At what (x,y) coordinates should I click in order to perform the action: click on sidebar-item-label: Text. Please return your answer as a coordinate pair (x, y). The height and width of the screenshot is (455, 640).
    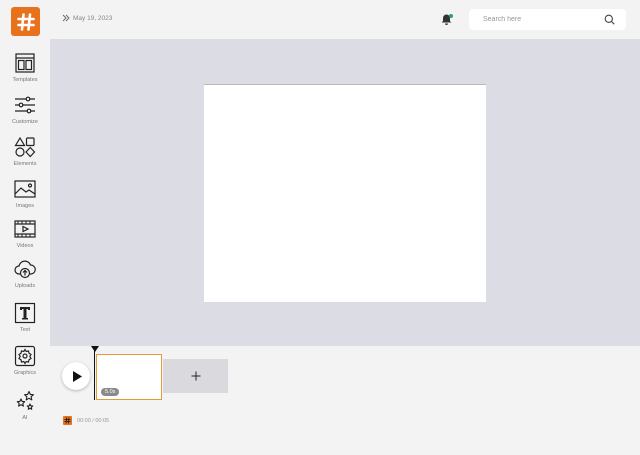
    Looking at the image, I should click on (25, 330).